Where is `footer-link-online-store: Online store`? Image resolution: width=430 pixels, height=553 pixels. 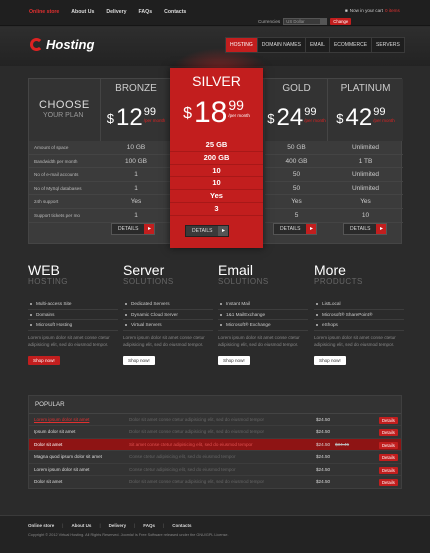
footer-link-online-store: Online store is located at coordinates (41, 525).